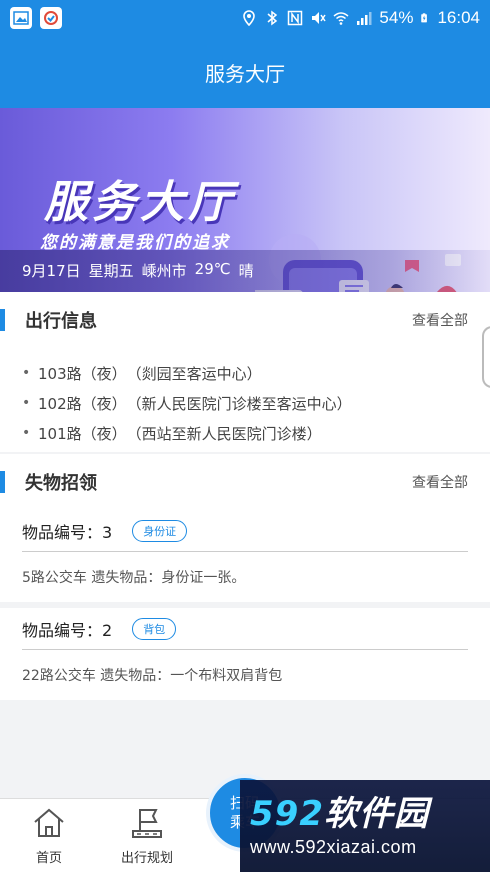 This screenshot has width=490, height=872. Describe the element at coordinates (82, 373) in the screenshot. I see `route-name: 103路（夜）` at that location.